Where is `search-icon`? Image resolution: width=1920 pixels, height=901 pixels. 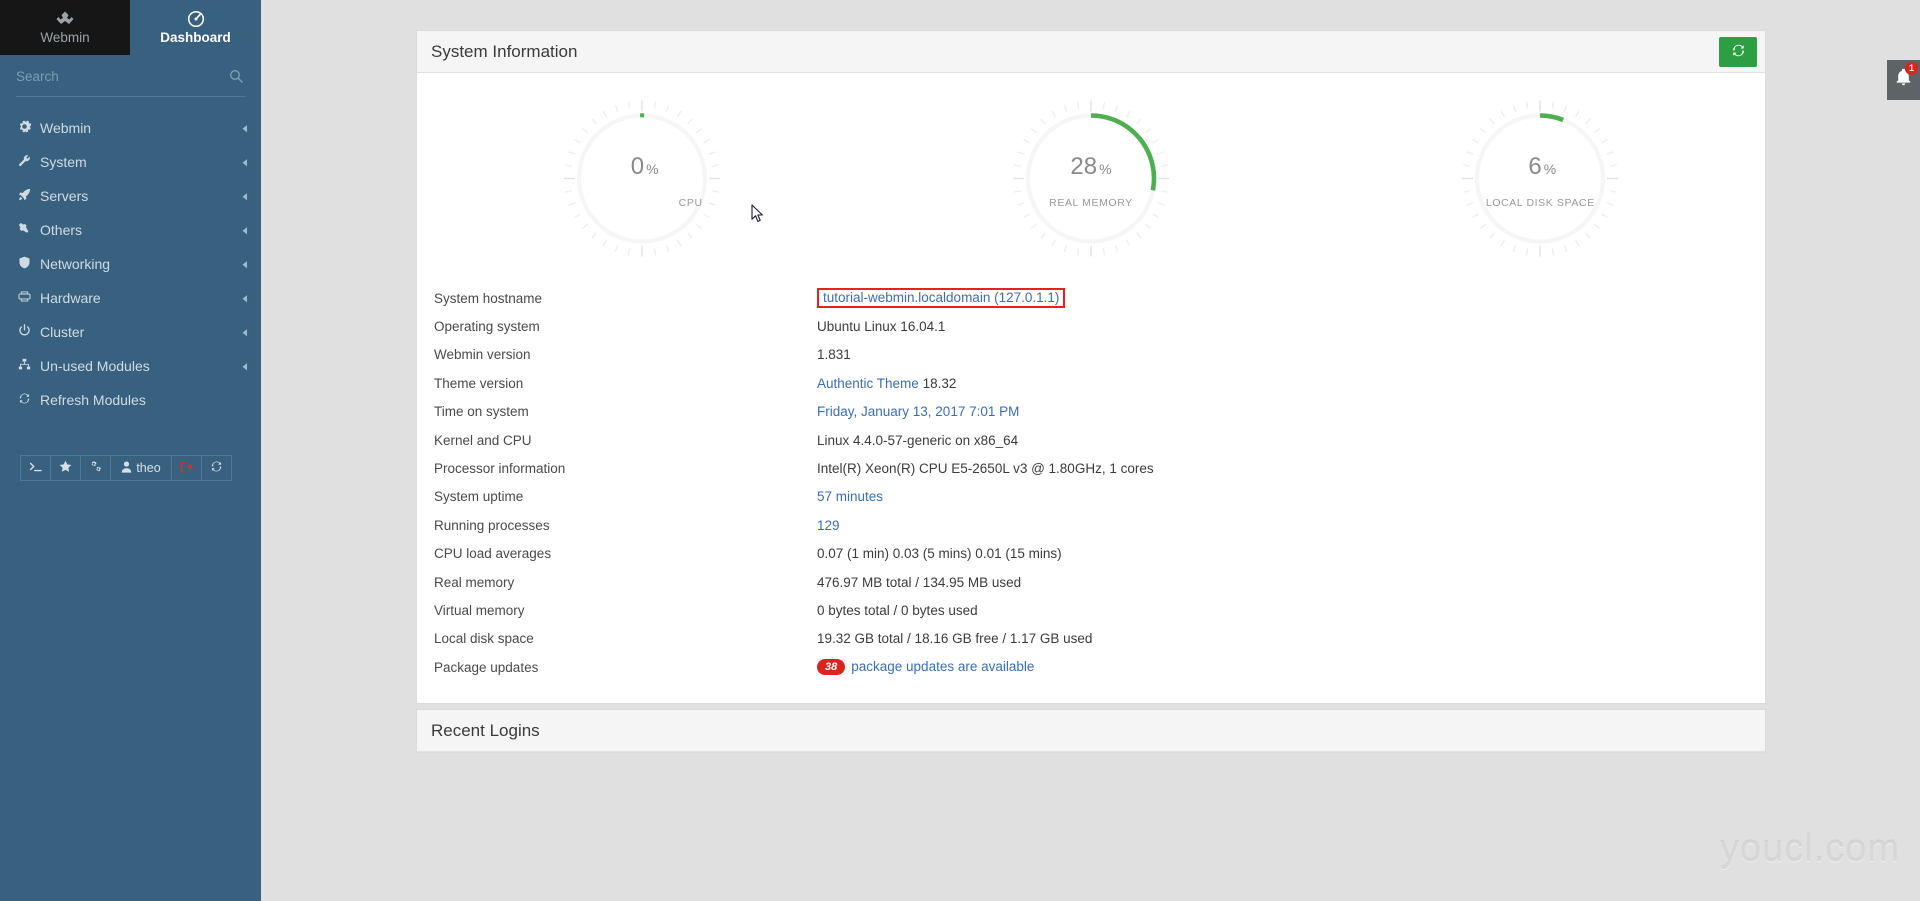 search-icon is located at coordinates (236, 77).